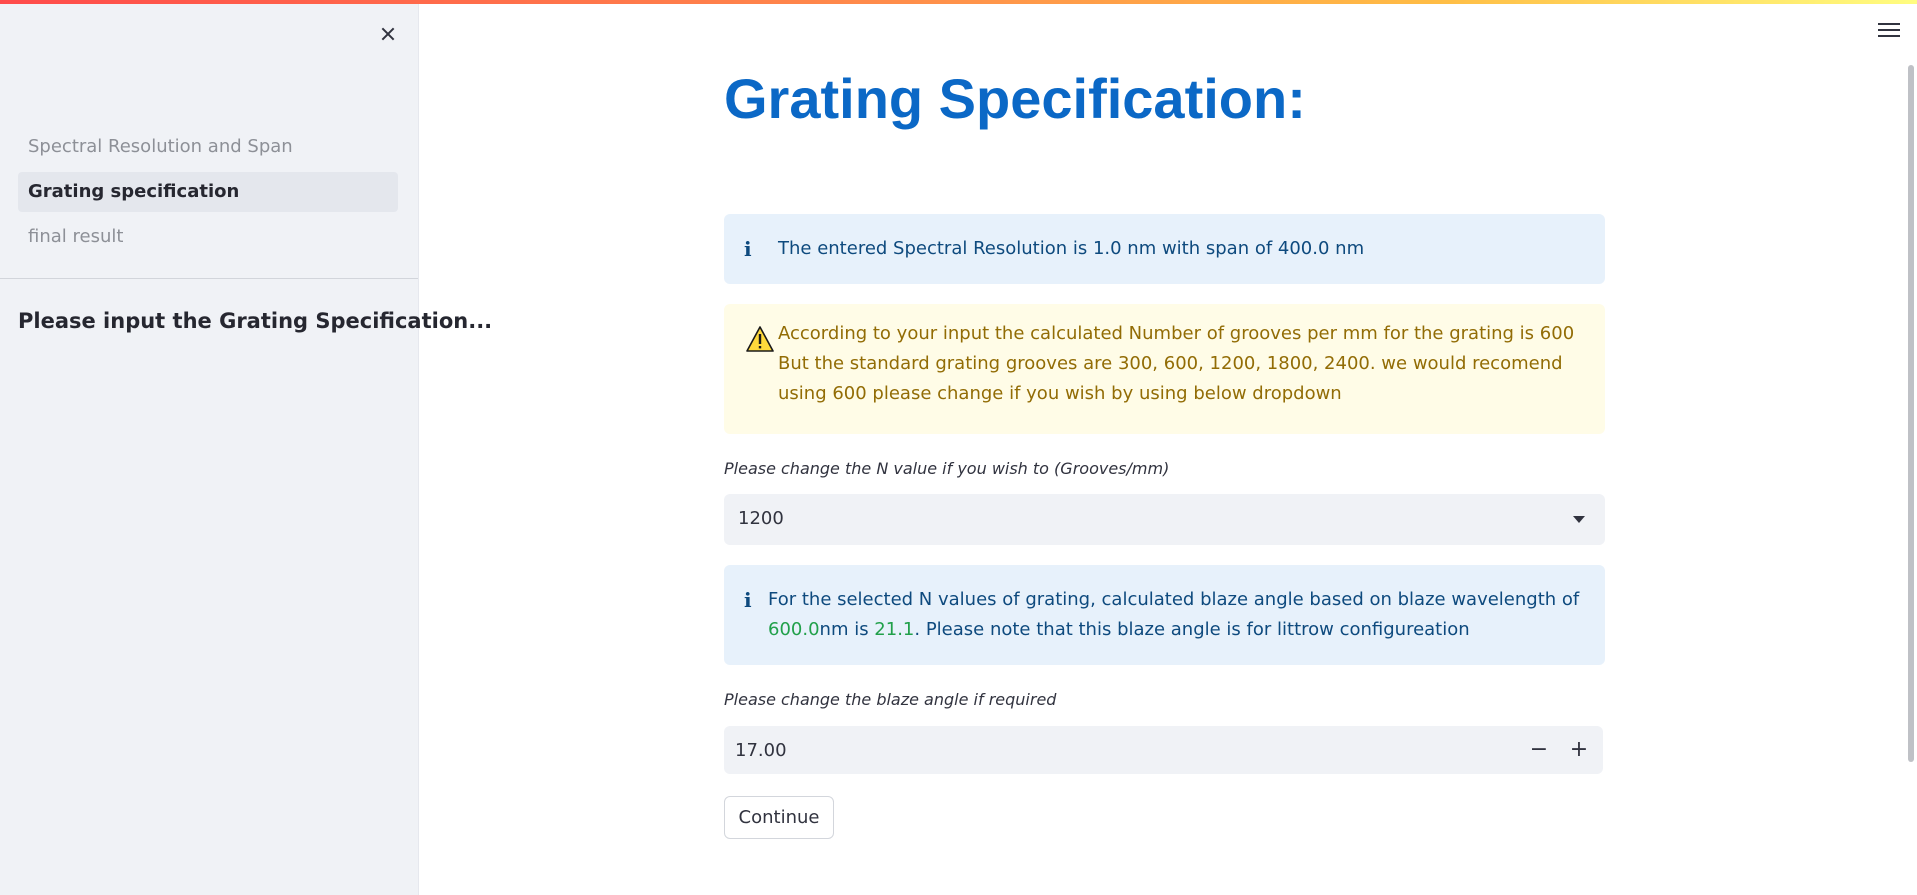 This screenshot has width=1917, height=895. What do you see at coordinates (1164, 519) in the screenshot?
I see `n-value-select: 1200` at bounding box center [1164, 519].